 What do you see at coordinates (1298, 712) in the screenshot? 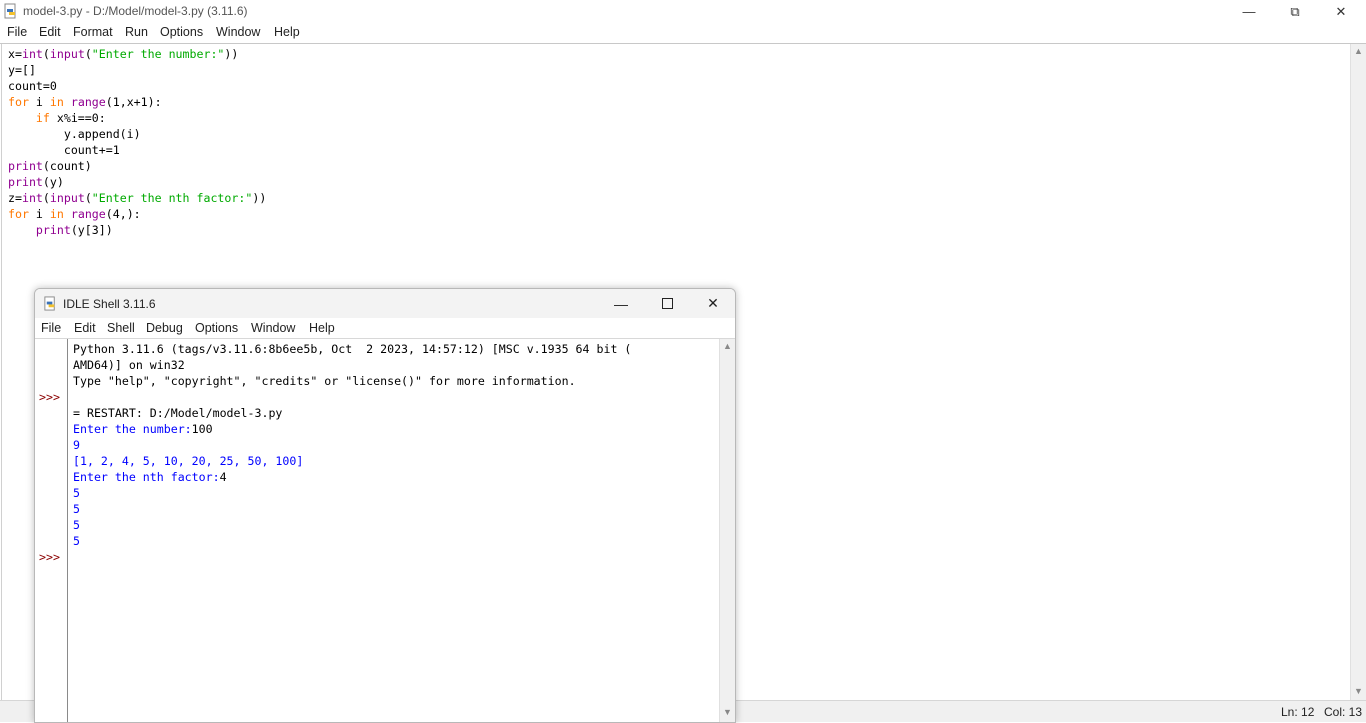
I see `line-number: Ln: 12` at bounding box center [1298, 712].